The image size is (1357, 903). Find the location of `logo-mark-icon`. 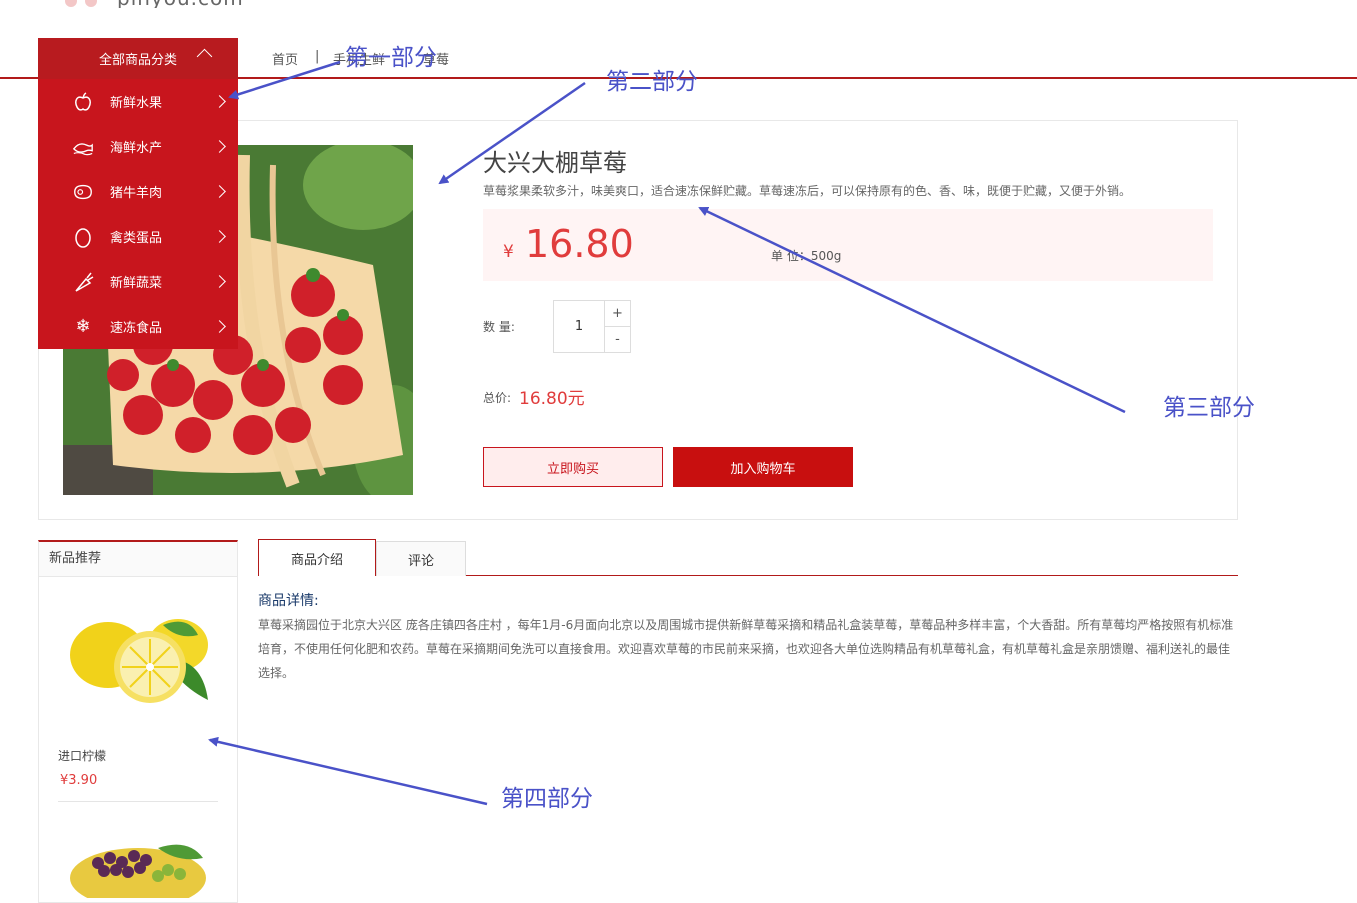

logo-mark-icon is located at coordinates (85, 3).